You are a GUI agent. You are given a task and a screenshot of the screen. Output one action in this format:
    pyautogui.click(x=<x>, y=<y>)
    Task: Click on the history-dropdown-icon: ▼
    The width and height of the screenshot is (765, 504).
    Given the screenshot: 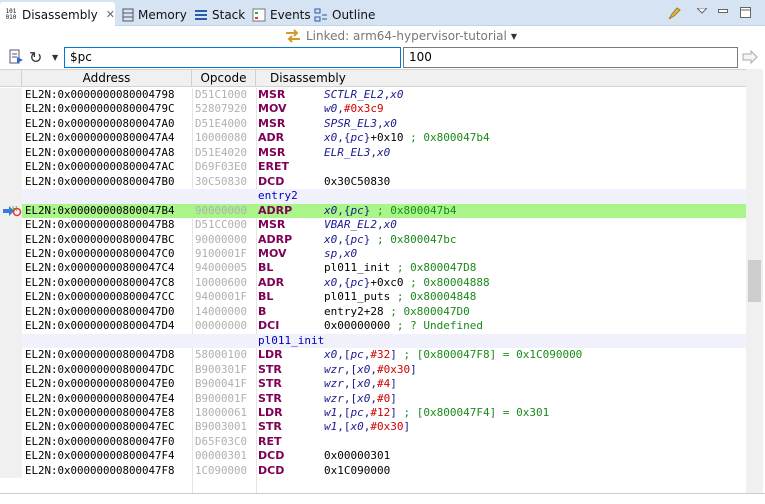 What is the action you would take?
    pyautogui.click(x=55, y=57)
    